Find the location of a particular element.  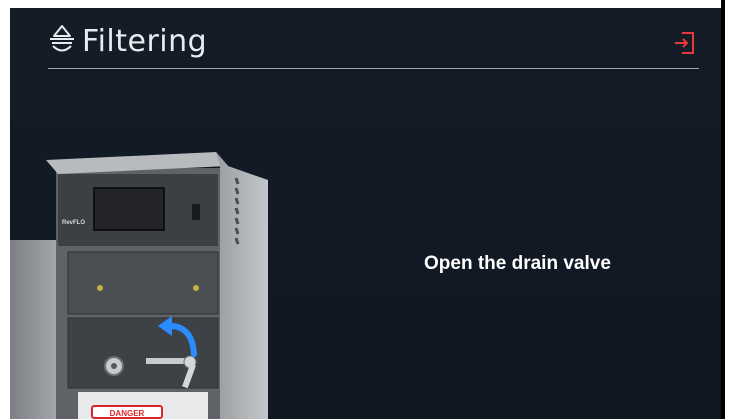

exit-button is located at coordinates (685, 43).